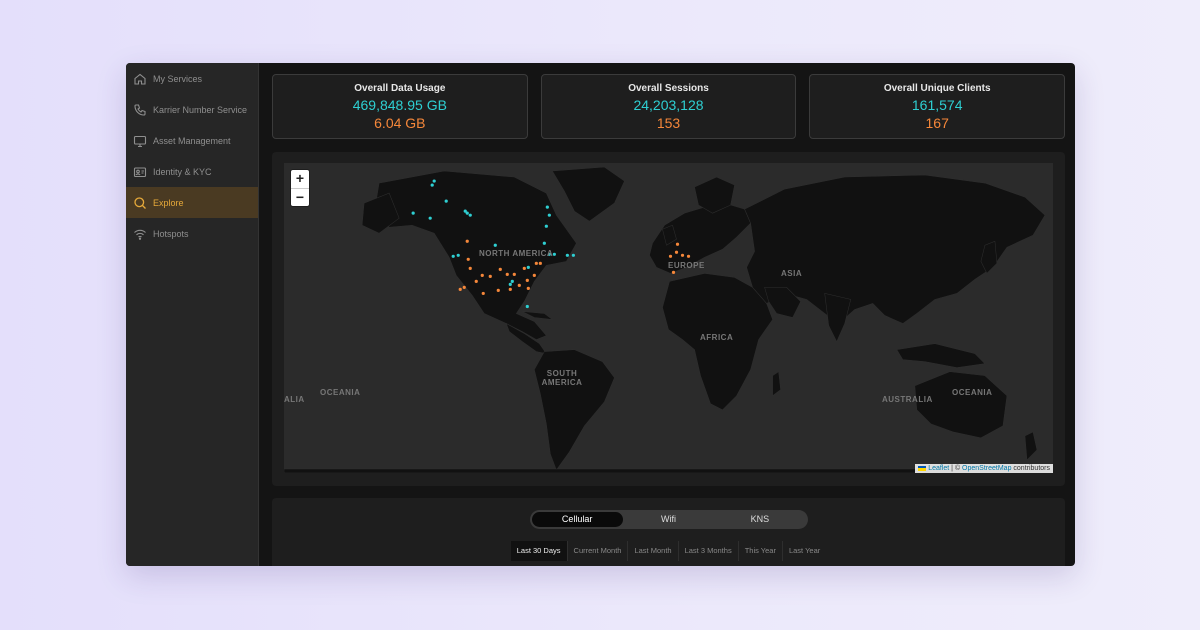  What do you see at coordinates (192, 171) in the screenshot?
I see `sidebar-item-identity-kyc: Identity & KYC` at bounding box center [192, 171].